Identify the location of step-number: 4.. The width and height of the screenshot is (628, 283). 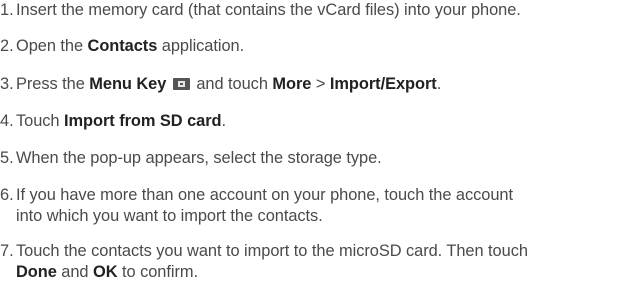
(7, 121).